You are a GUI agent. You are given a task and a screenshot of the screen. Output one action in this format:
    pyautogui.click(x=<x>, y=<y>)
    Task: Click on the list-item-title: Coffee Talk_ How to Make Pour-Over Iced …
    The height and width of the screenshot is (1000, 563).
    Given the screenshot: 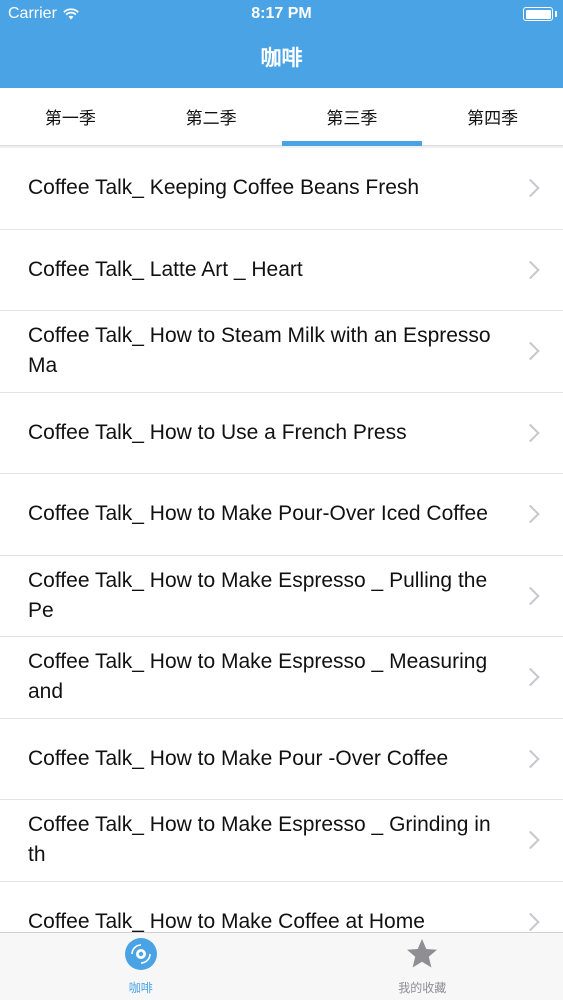 What is the action you would take?
    pyautogui.click(x=258, y=514)
    